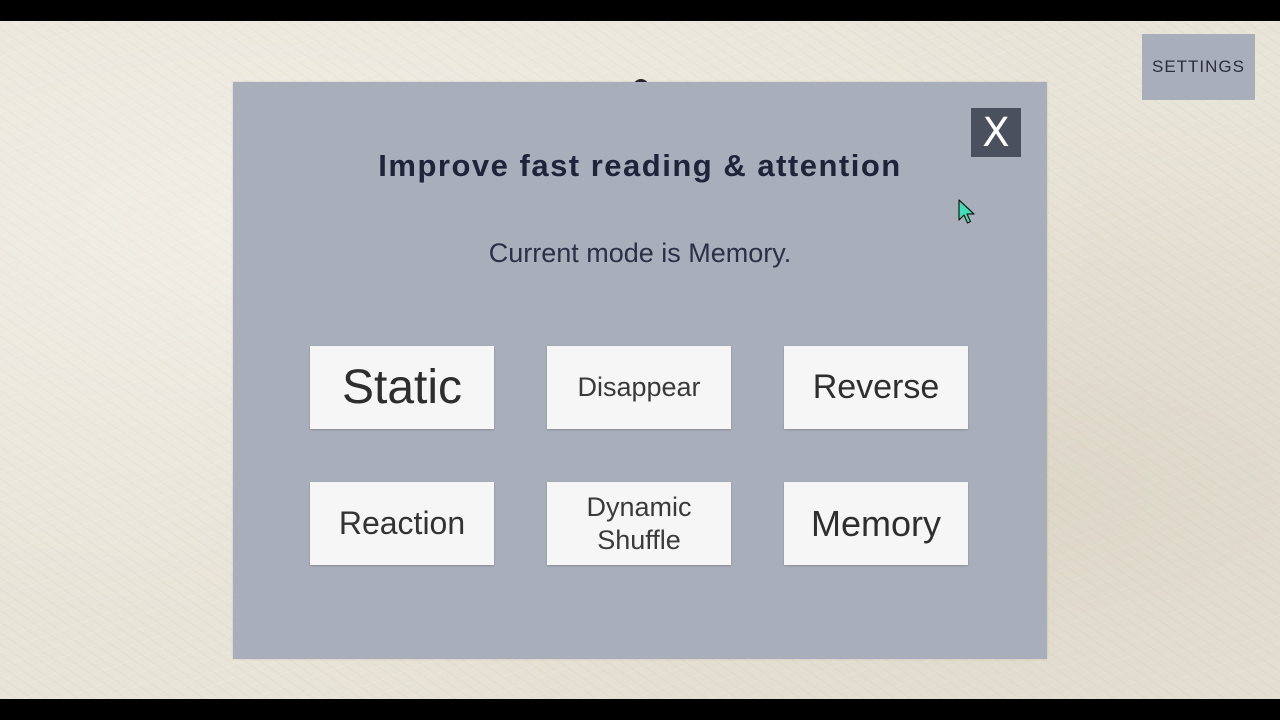 The image size is (1280, 720). Describe the element at coordinates (640, 253) in the screenshot. I see `current-mode-status: Current mode is Memory.` at that location.